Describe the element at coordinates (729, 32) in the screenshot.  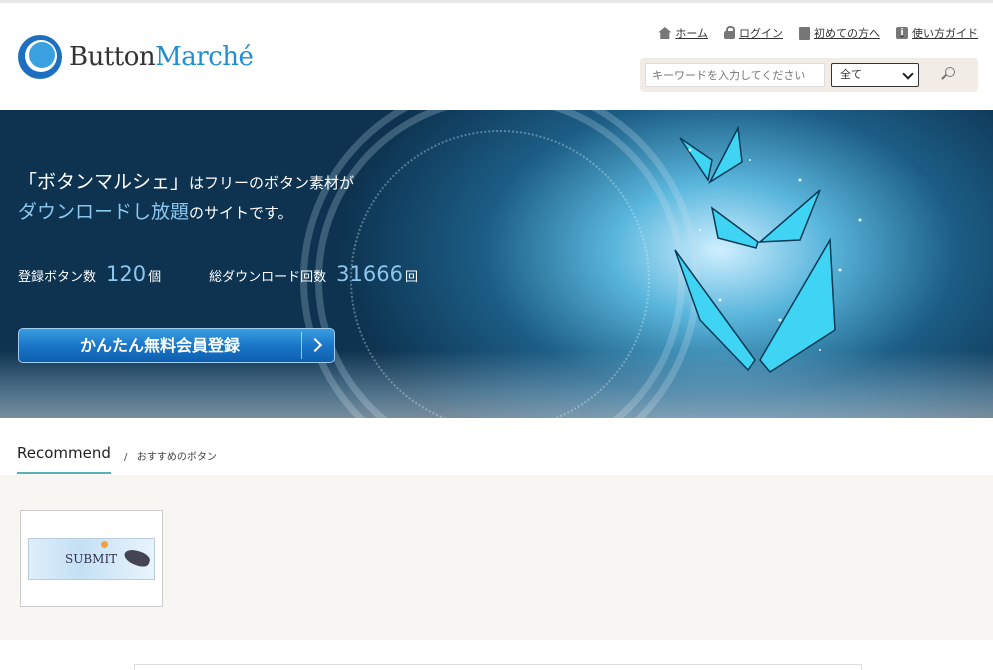
I see `lock-icon` at that location.